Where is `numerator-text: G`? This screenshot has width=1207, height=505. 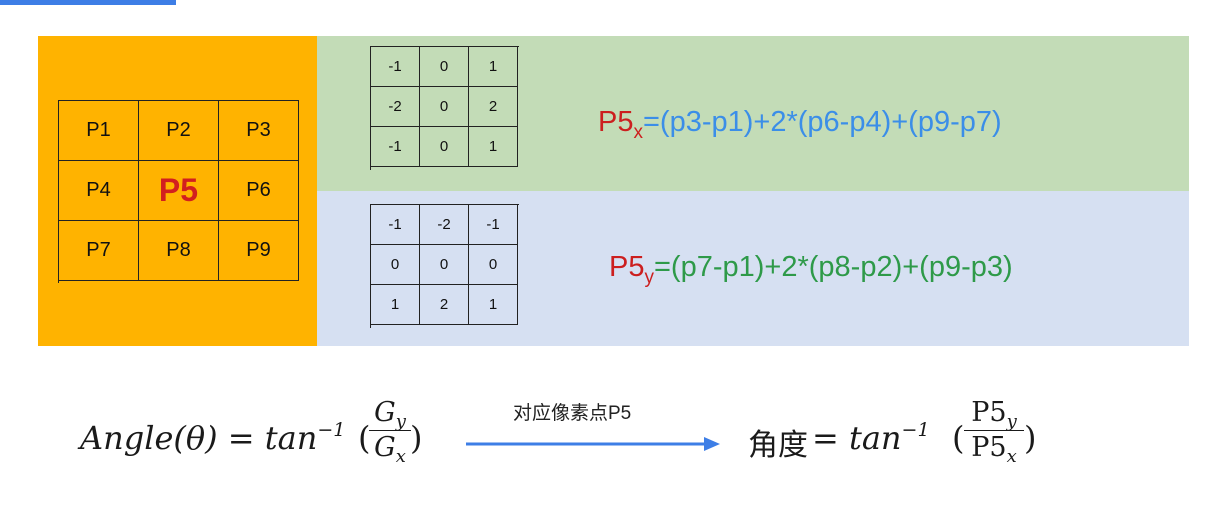
numerator-text: G is located at coordinates (385, 412).